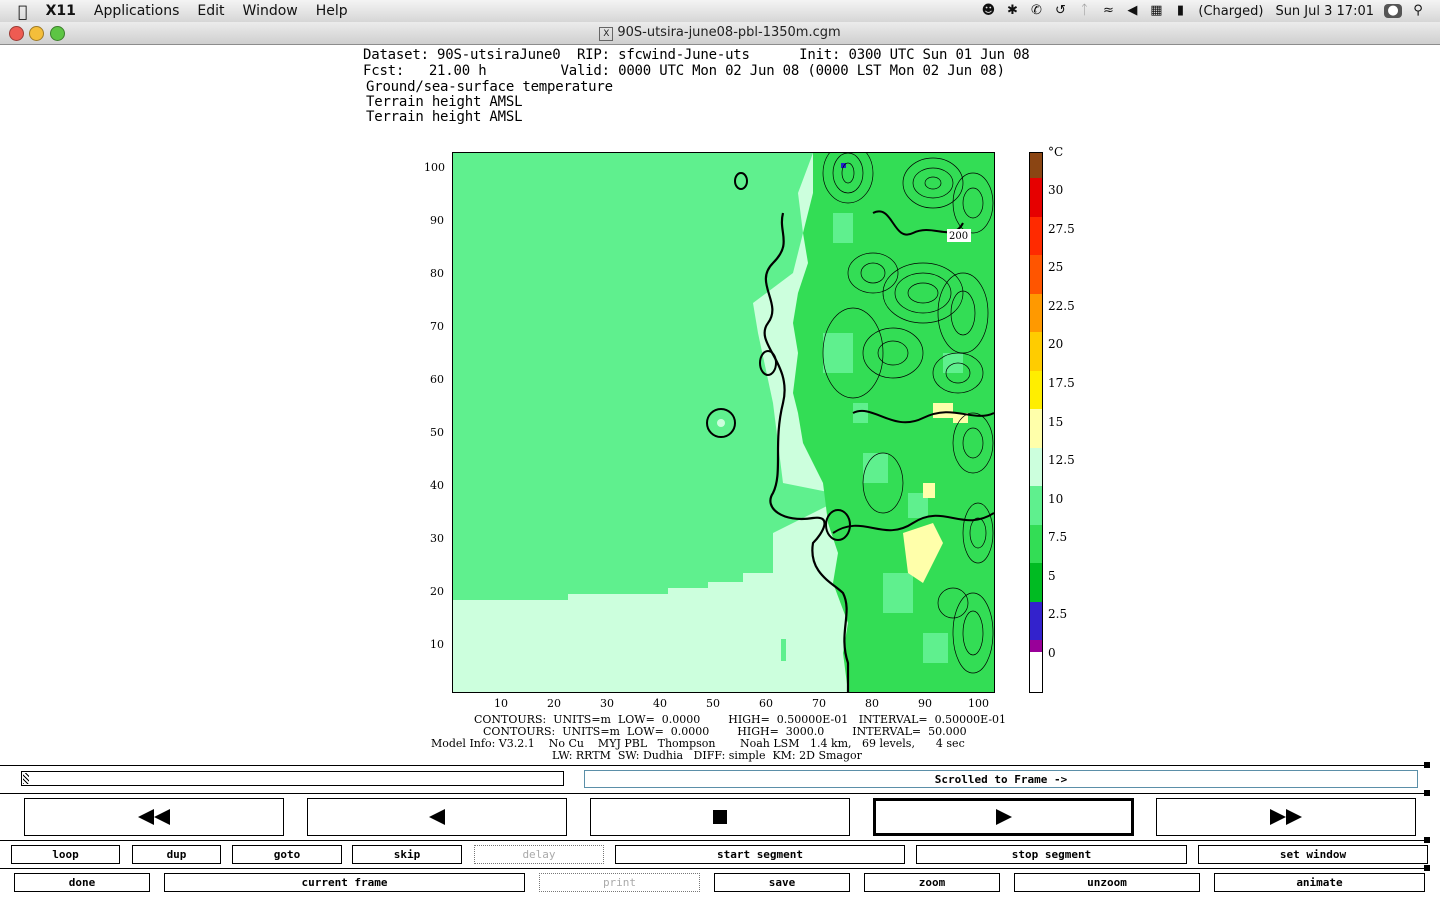 This screenshot has height=900, width=1440. What do you see at coordinates (344, 882) in the screenshot?
I see `current-frame-button: current frame` at bounding box center [344, 882].